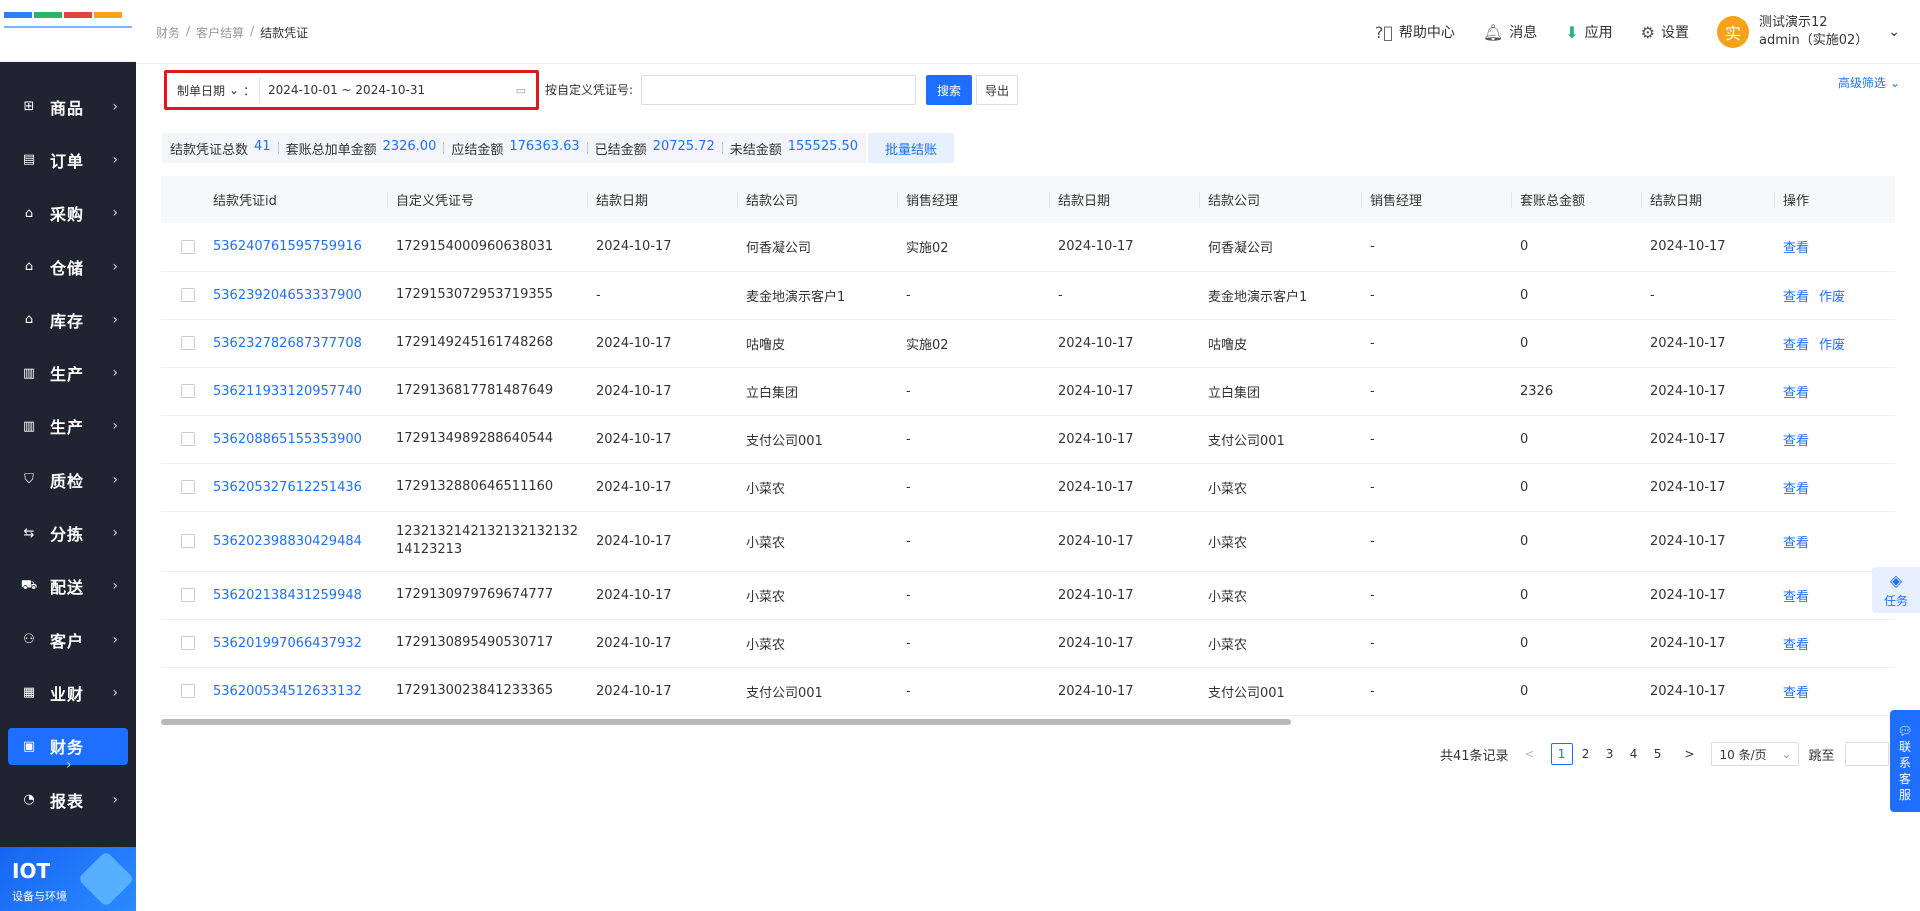 This screenshot has height=911, width=1920. What do you see at coordinates (1754, 754) in the screenshot?
I see `page-size-select: 10 条/页 ⌄` at bounding box center [1754, 754].